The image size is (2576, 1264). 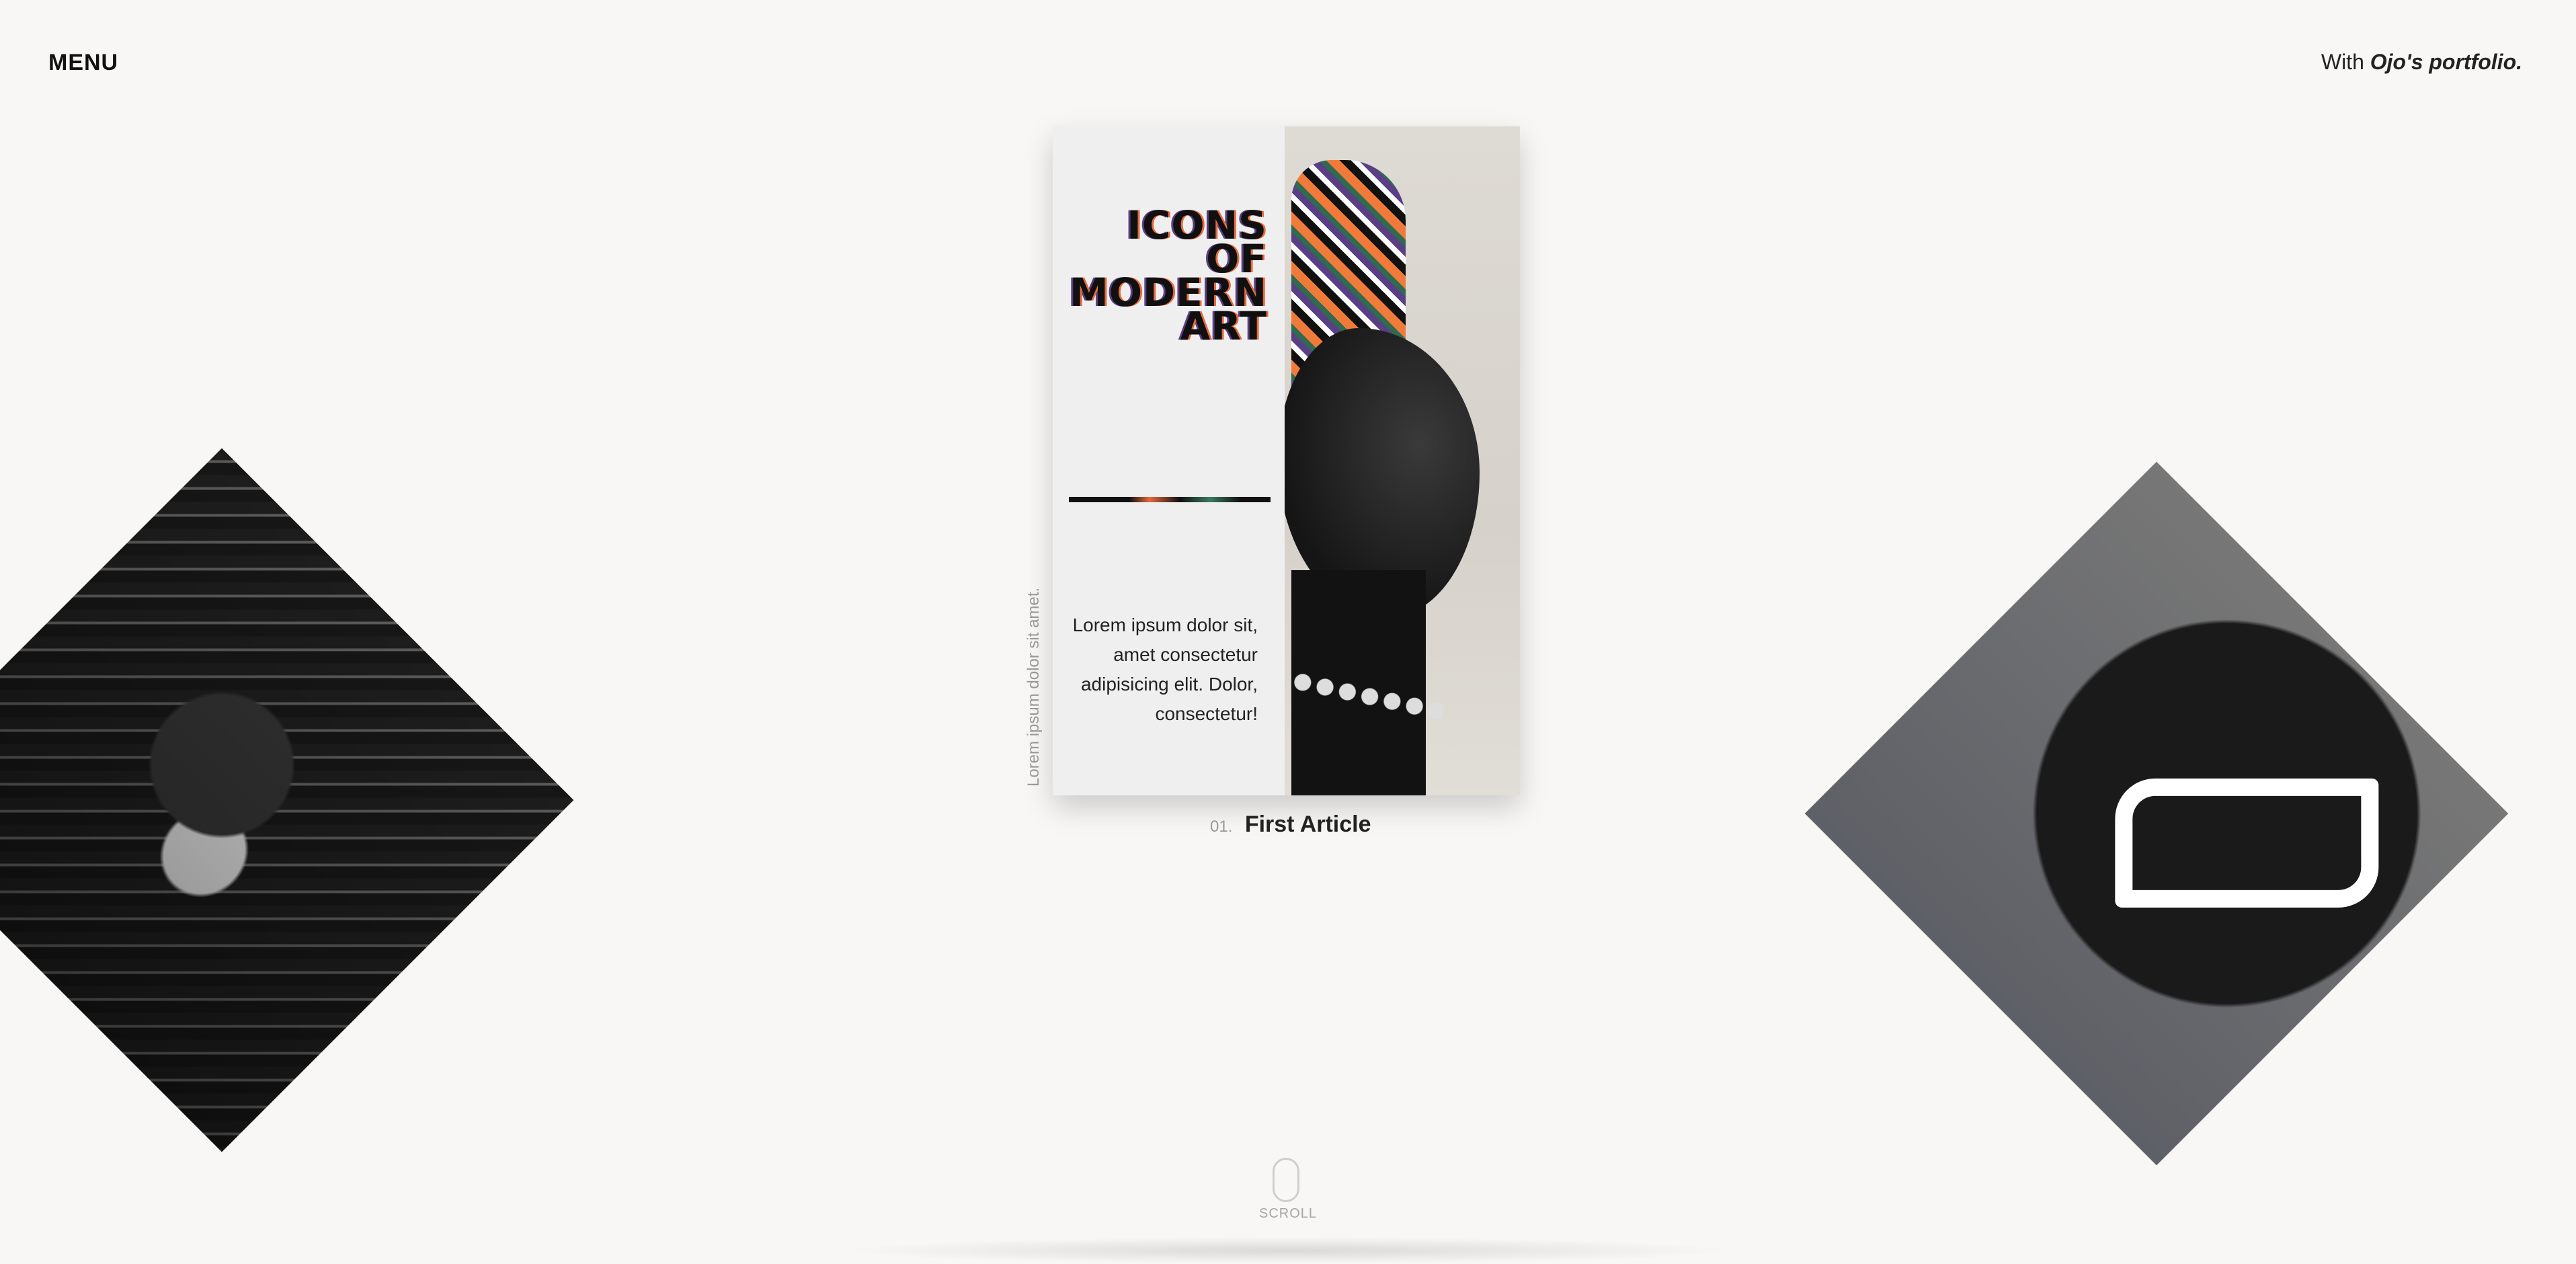 I want to click on portfolio-credit: With Ojo's portfolio., so click(x=2421, y=62).